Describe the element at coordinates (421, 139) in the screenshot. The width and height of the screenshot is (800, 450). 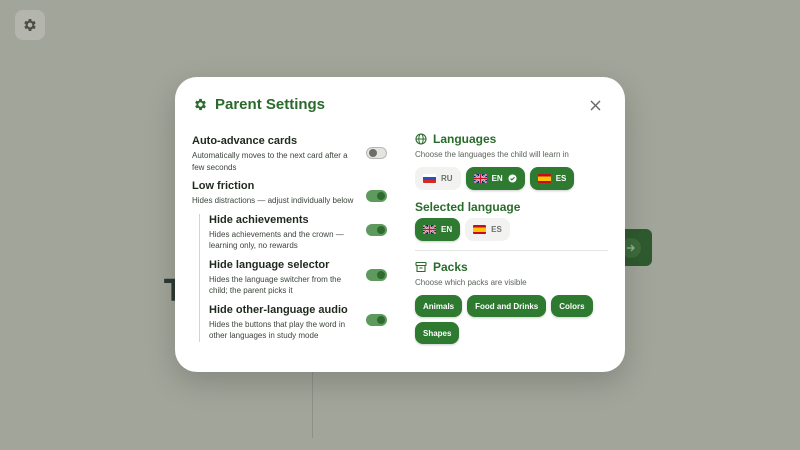
I see `globe-icon` at that location.